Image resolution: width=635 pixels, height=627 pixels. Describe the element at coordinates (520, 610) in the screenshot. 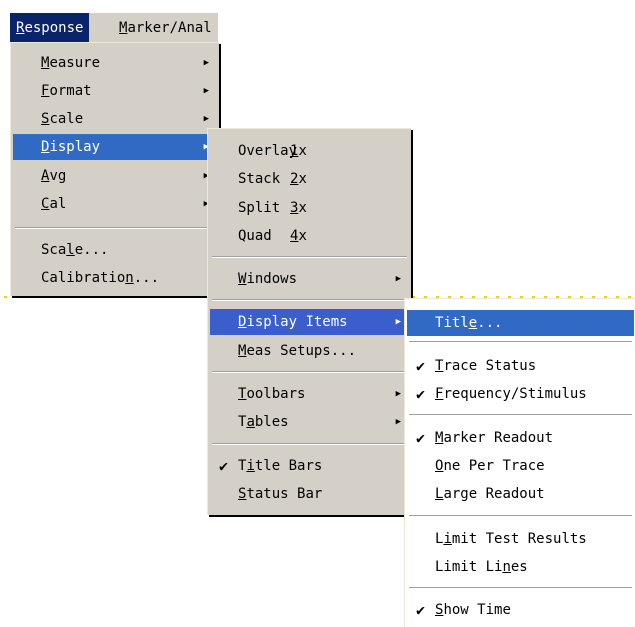

I see `menu-item-show-time: ✔ Show Time` at that location.